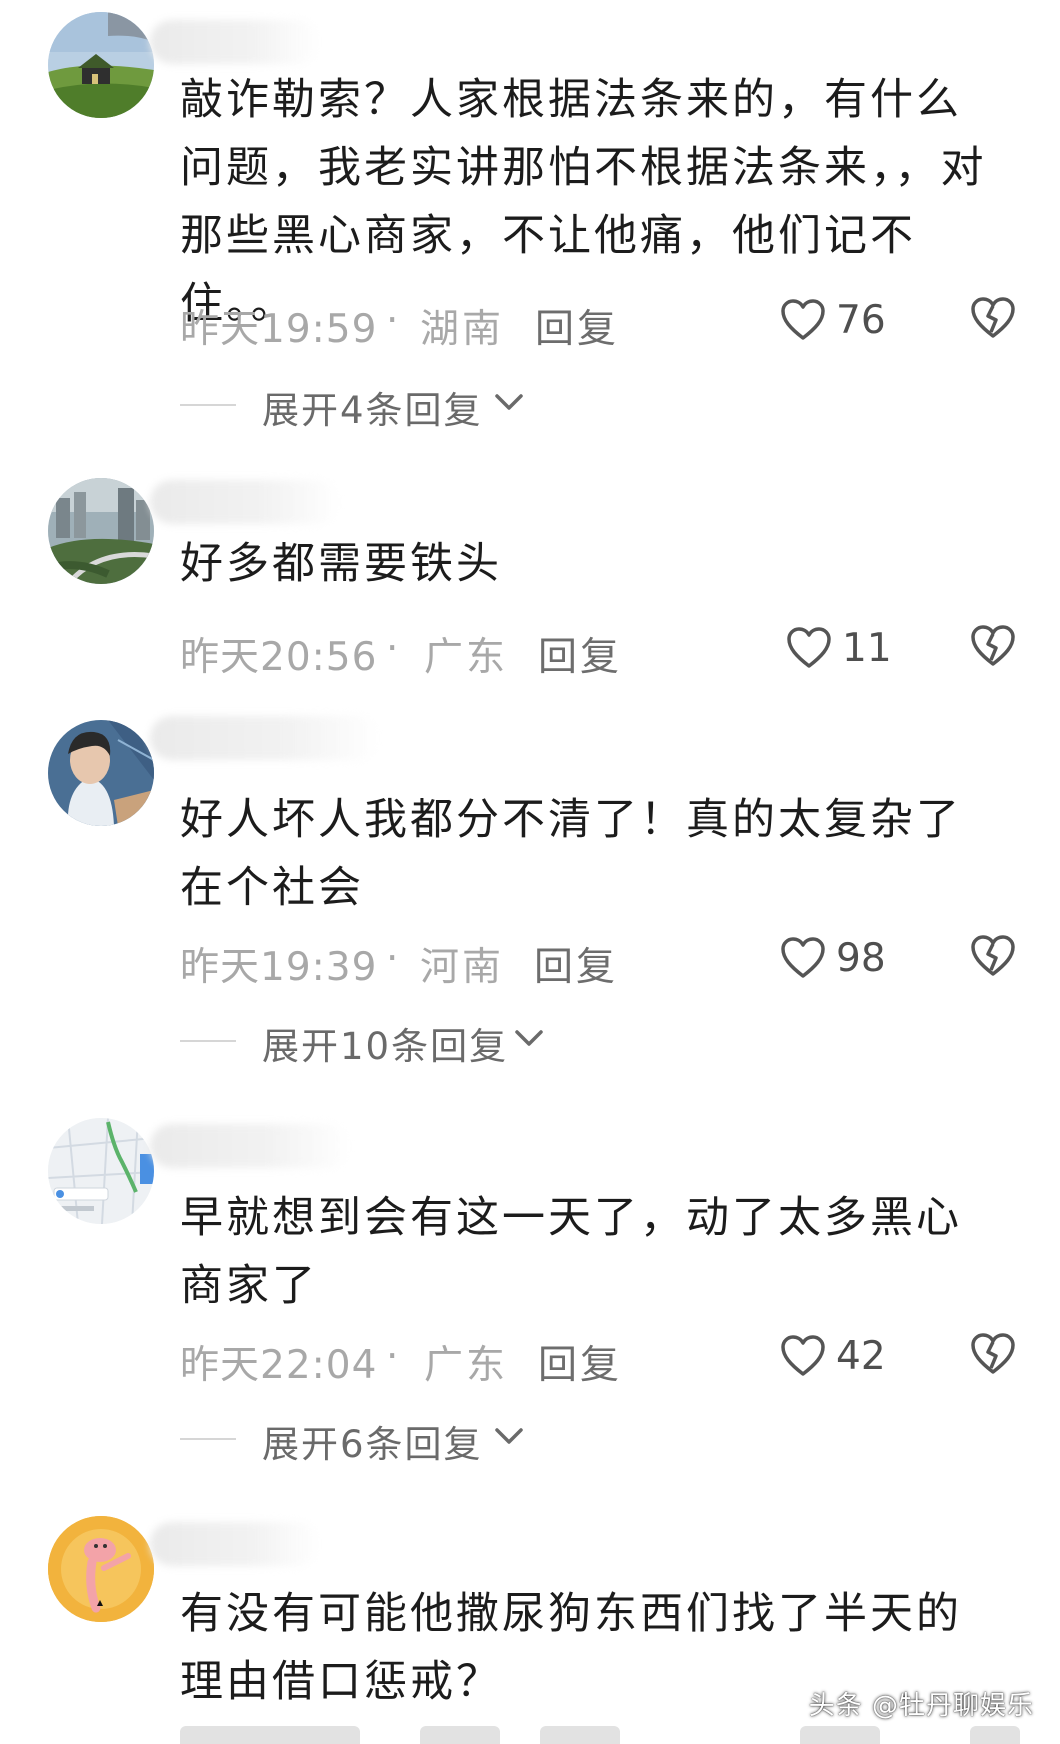 The height and width of the screenshot is (1744, 1060). I want to click on person-photo-avatar, so click(101, 773).